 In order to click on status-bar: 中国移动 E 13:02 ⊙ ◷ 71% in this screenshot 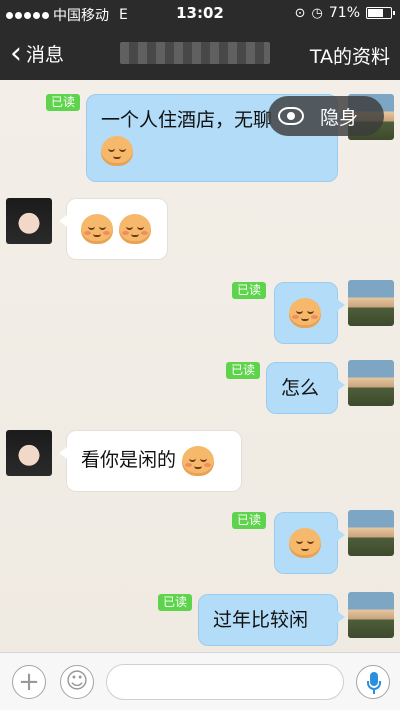, I will do `click(200, 13)`.